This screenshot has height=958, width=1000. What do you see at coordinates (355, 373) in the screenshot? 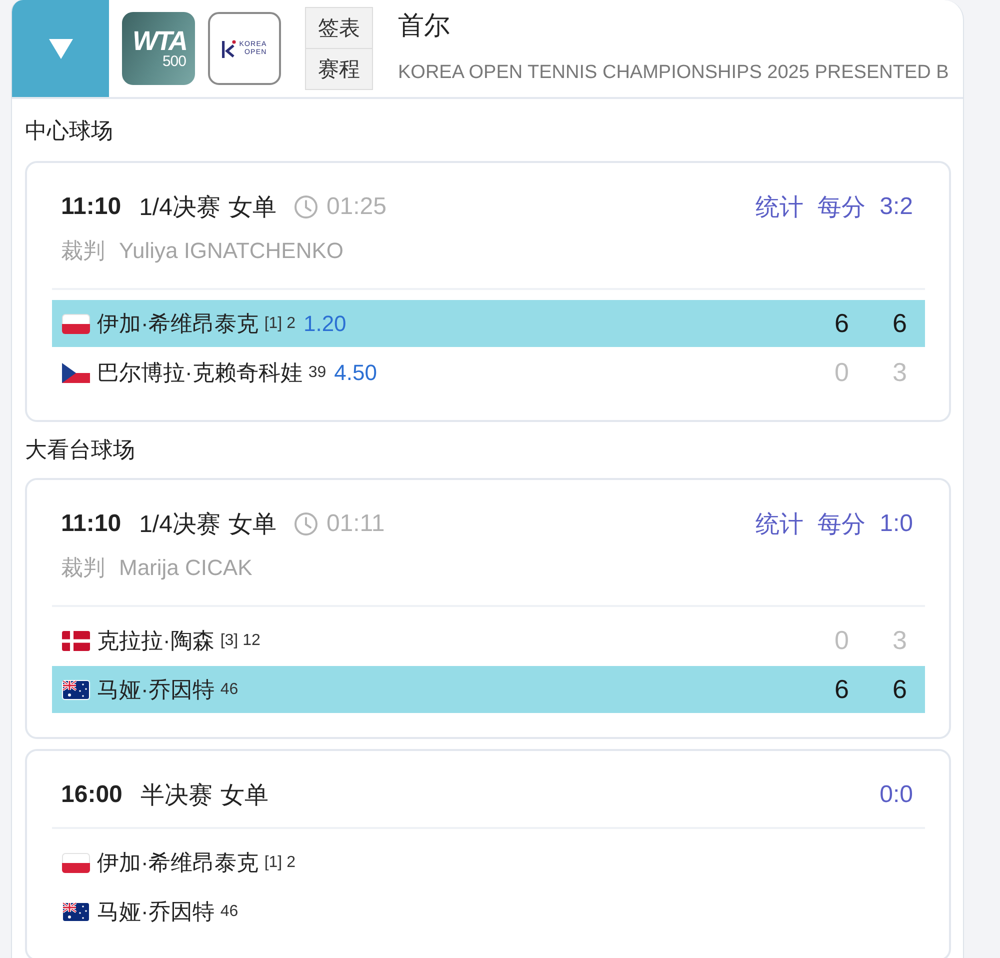
I see `player-odds: 4.50` at bounding box center [355, 373].